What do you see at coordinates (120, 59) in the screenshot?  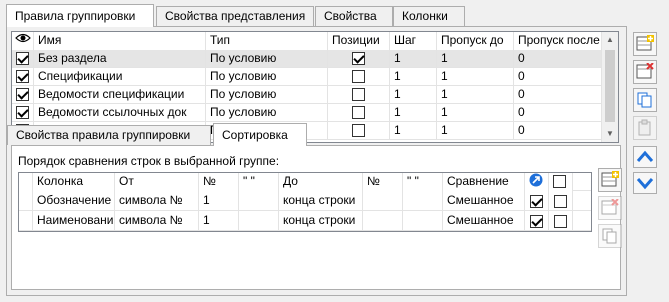 I see `rule-name: Без раздела` at bounding box center [120, 59].